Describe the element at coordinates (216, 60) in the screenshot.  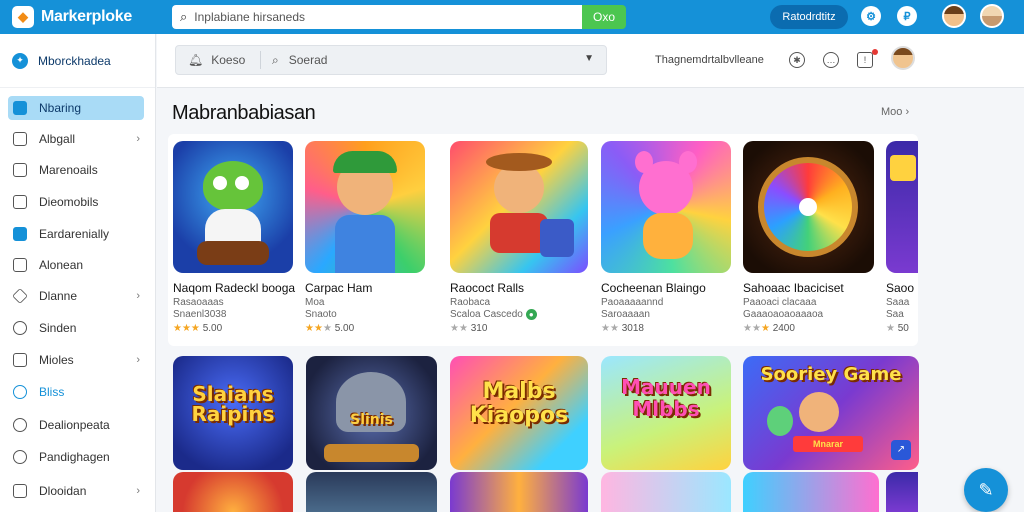
I see `filter-bell: 🔔︎ Koeso` at that location.